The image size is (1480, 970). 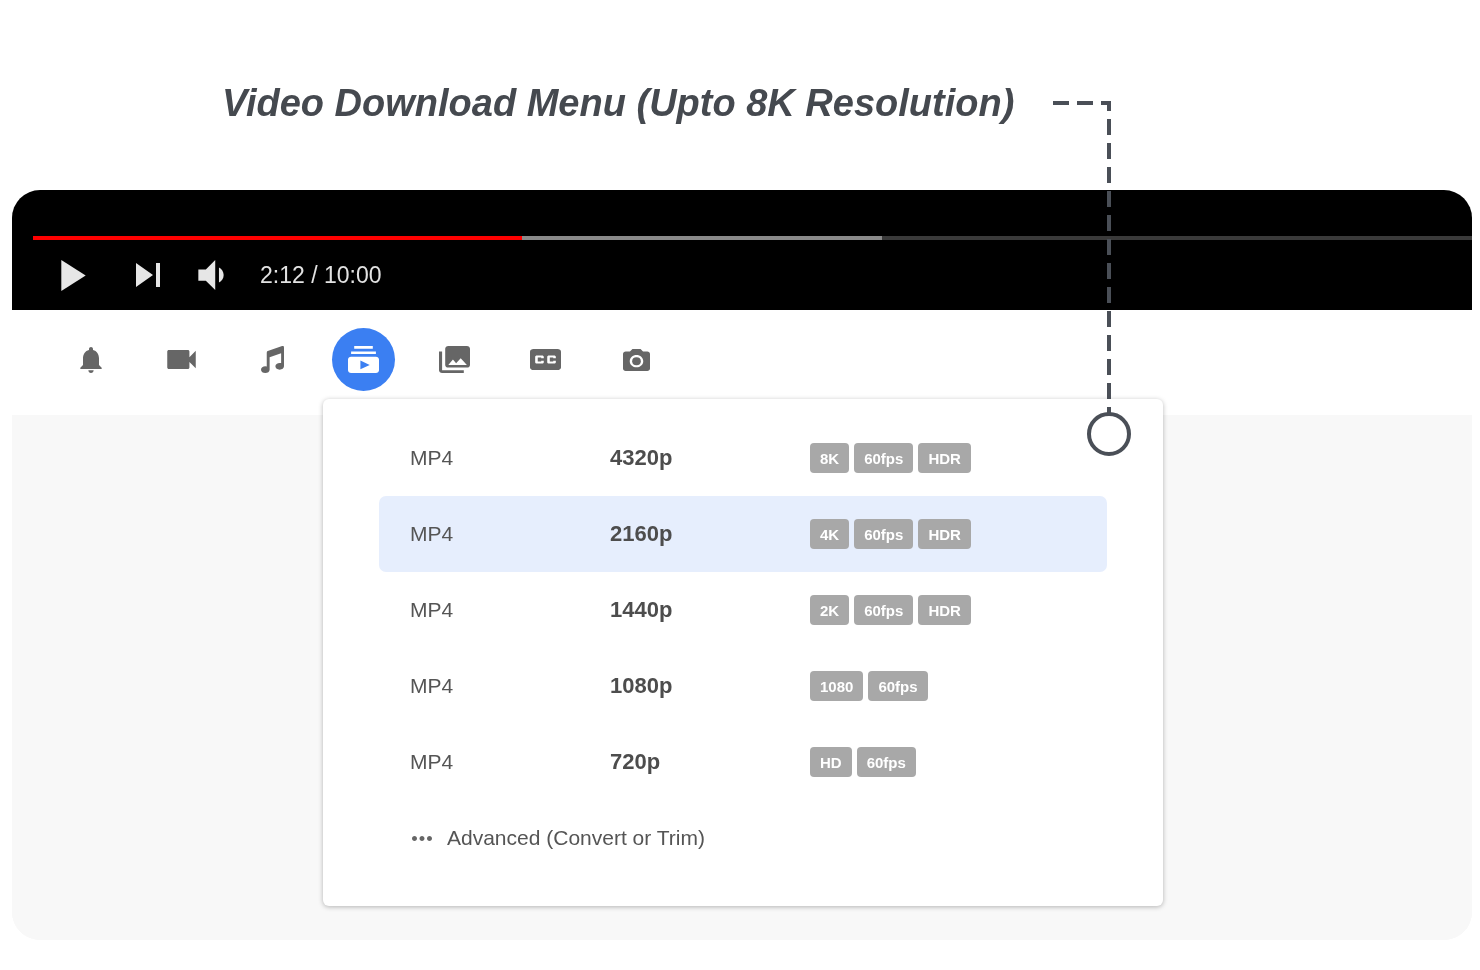 What do you see at coordinates (752, 238) in the screenshot?
I see `progress-track` at bounding box center [752, 238].